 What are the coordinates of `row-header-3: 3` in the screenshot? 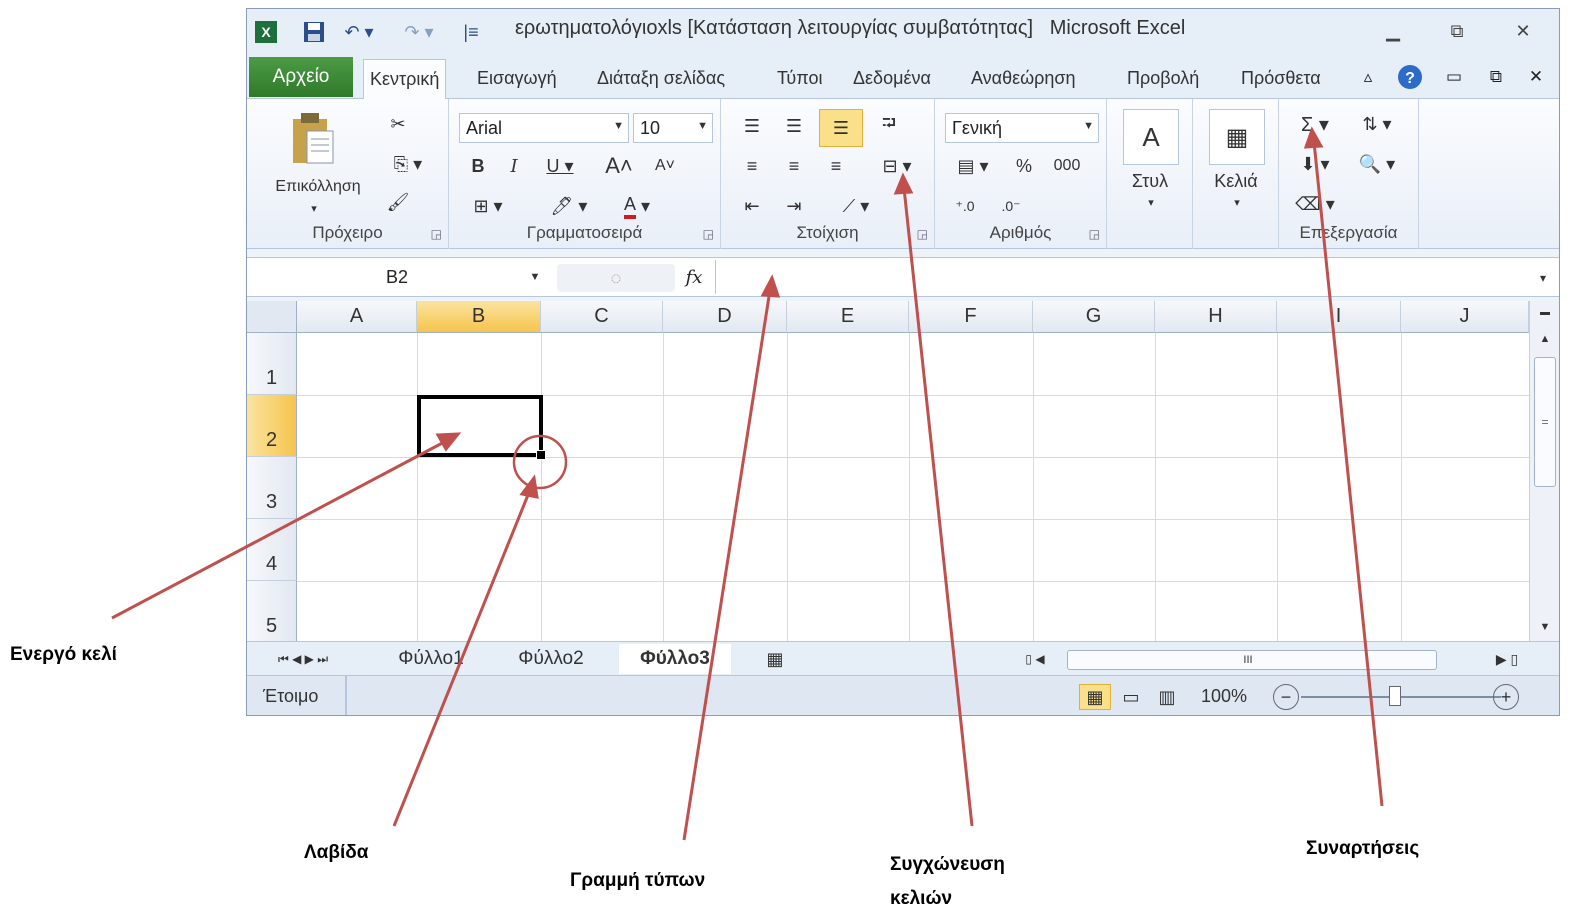 It's located at (272, 488).